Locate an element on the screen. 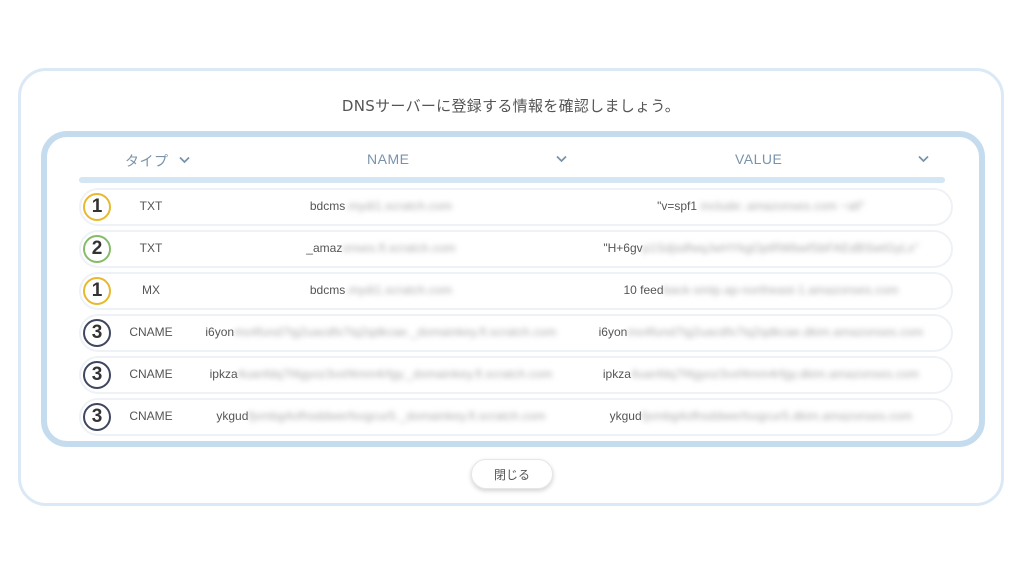 The height and width of the screenshot is (576, 1024). dialog-title: DNSサーバーに登録する情報を確認しましょう。 is located at coordinates (511, 106).